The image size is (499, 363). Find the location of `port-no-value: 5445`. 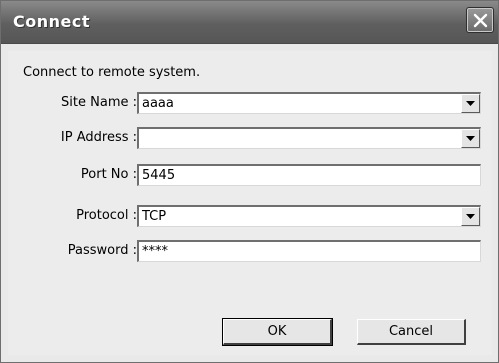

port-no-value: 5445 is located at coordinates (159, 175).